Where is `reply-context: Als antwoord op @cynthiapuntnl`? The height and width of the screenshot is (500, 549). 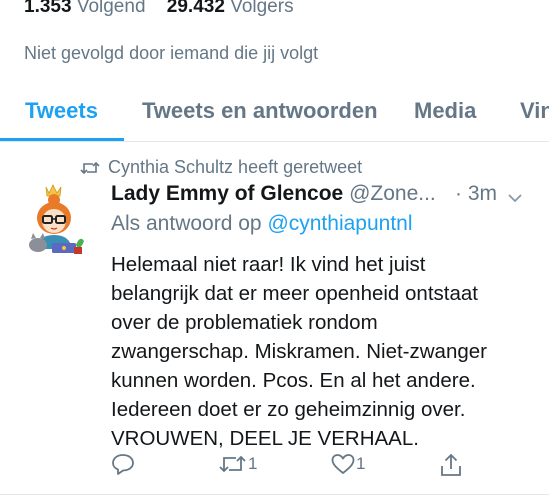 reply-context: Als antwoord op @cynthiapuntnl is located at coordinates (262, 224).